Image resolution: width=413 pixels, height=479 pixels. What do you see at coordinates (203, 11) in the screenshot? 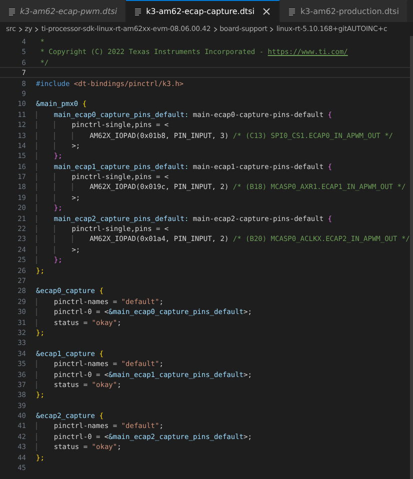
I see `editor-tab: k3-am62-ecap-capture.dtsi` at bounding box center [203, 11].